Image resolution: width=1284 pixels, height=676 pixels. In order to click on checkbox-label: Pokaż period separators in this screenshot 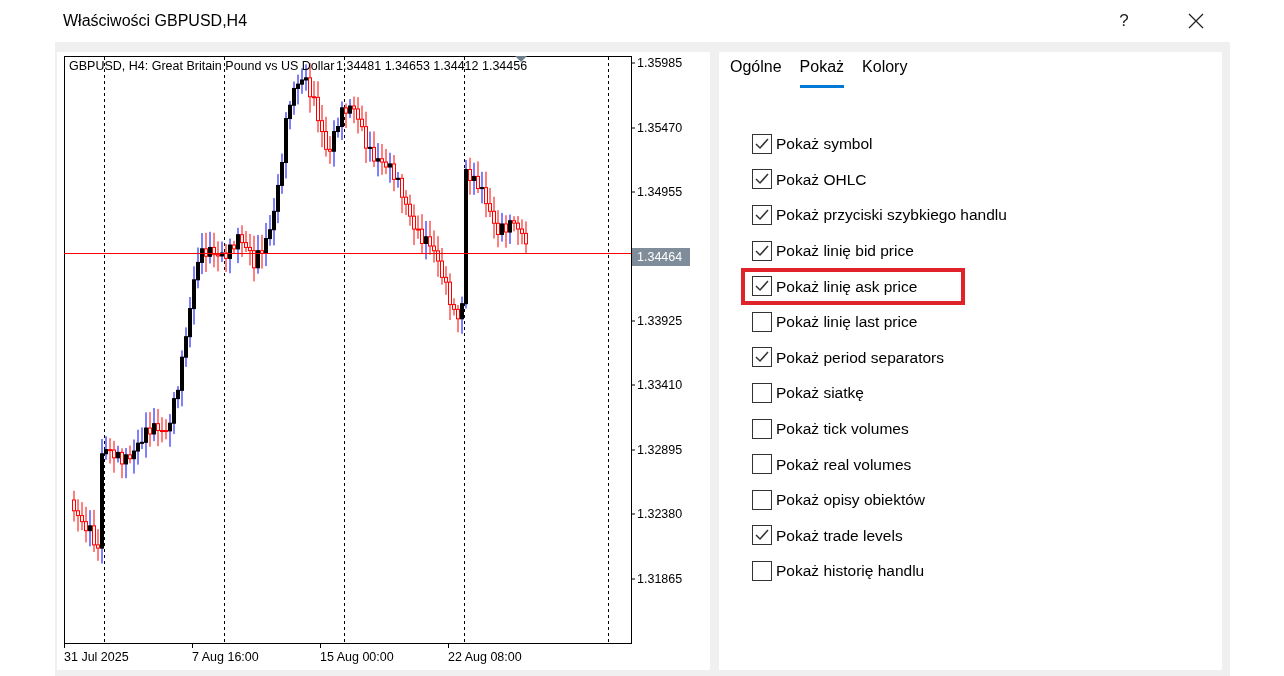, I will do `click(860, 357)`.